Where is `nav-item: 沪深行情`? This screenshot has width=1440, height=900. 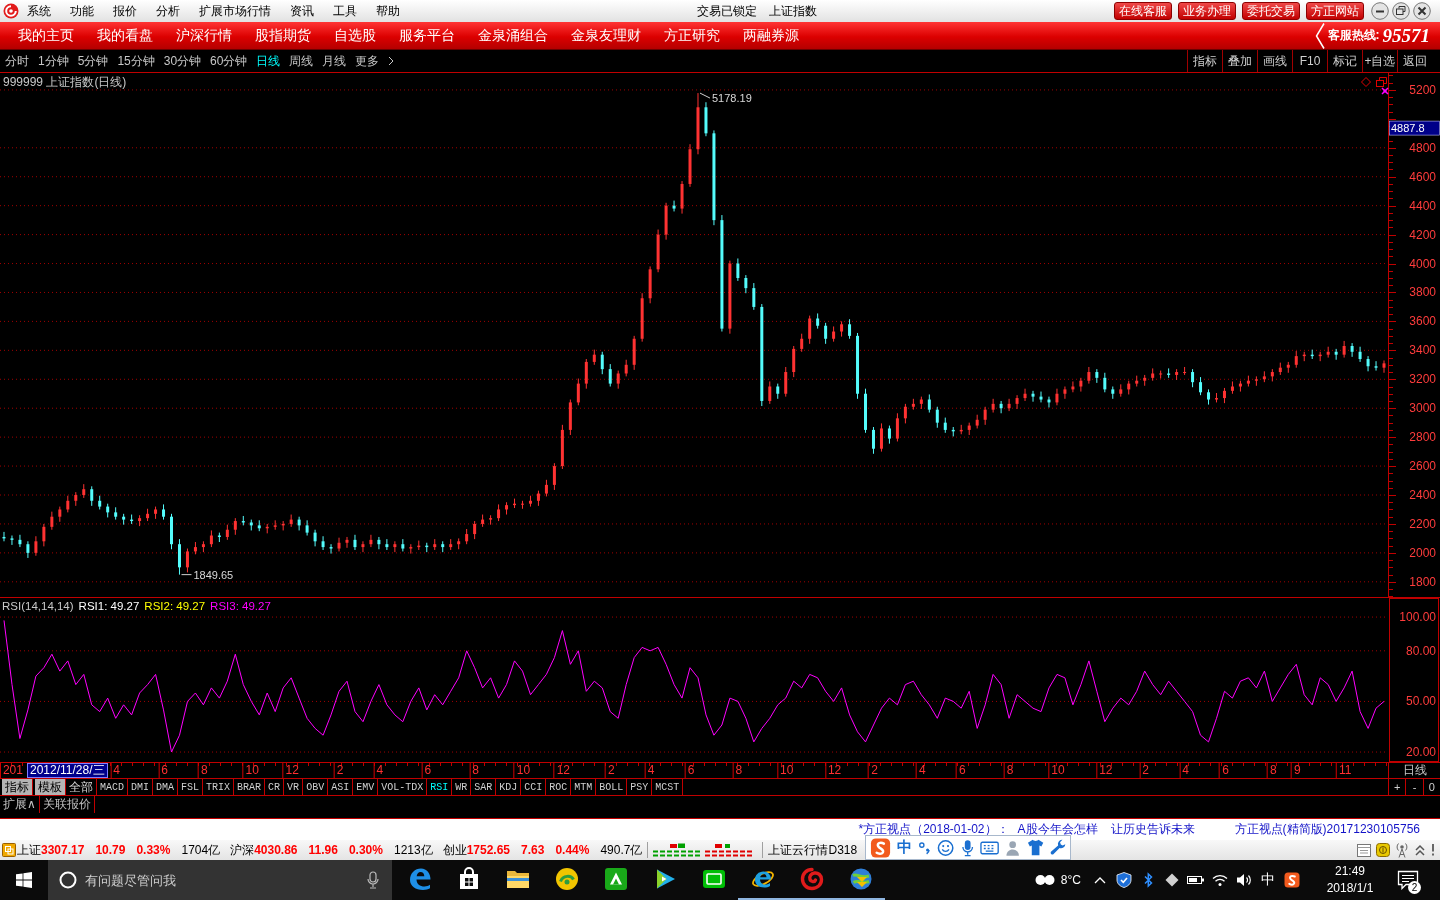
nav-item: 沪深行情 is located at coordinates (204, 35).